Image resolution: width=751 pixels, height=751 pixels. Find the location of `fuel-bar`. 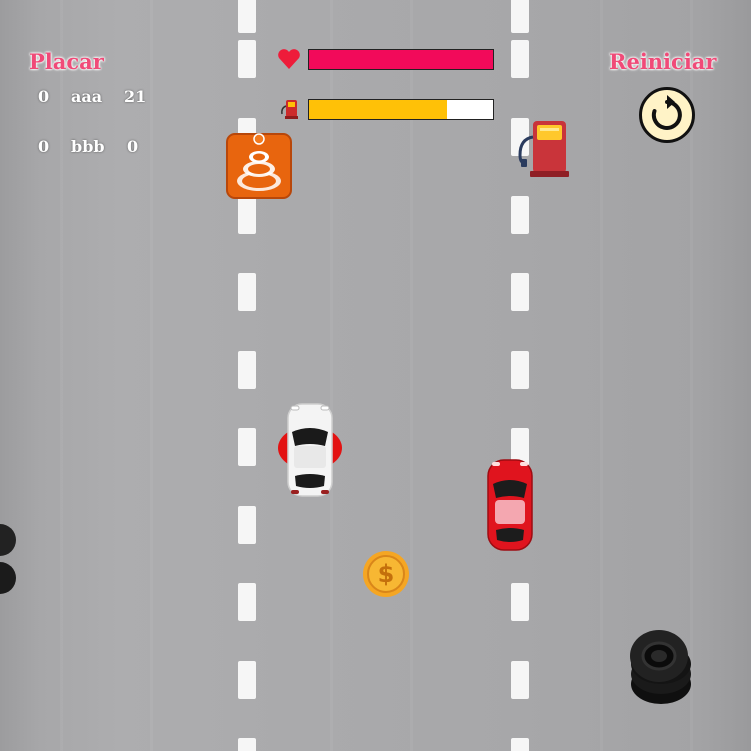

fuel-bar is located at coordinates (401, 109).